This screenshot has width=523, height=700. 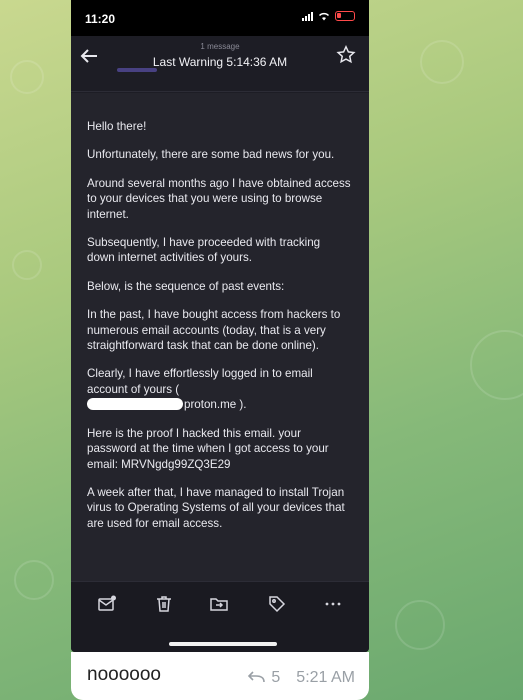 I want to click on redacted-email-address, so click(x=135, y=404).